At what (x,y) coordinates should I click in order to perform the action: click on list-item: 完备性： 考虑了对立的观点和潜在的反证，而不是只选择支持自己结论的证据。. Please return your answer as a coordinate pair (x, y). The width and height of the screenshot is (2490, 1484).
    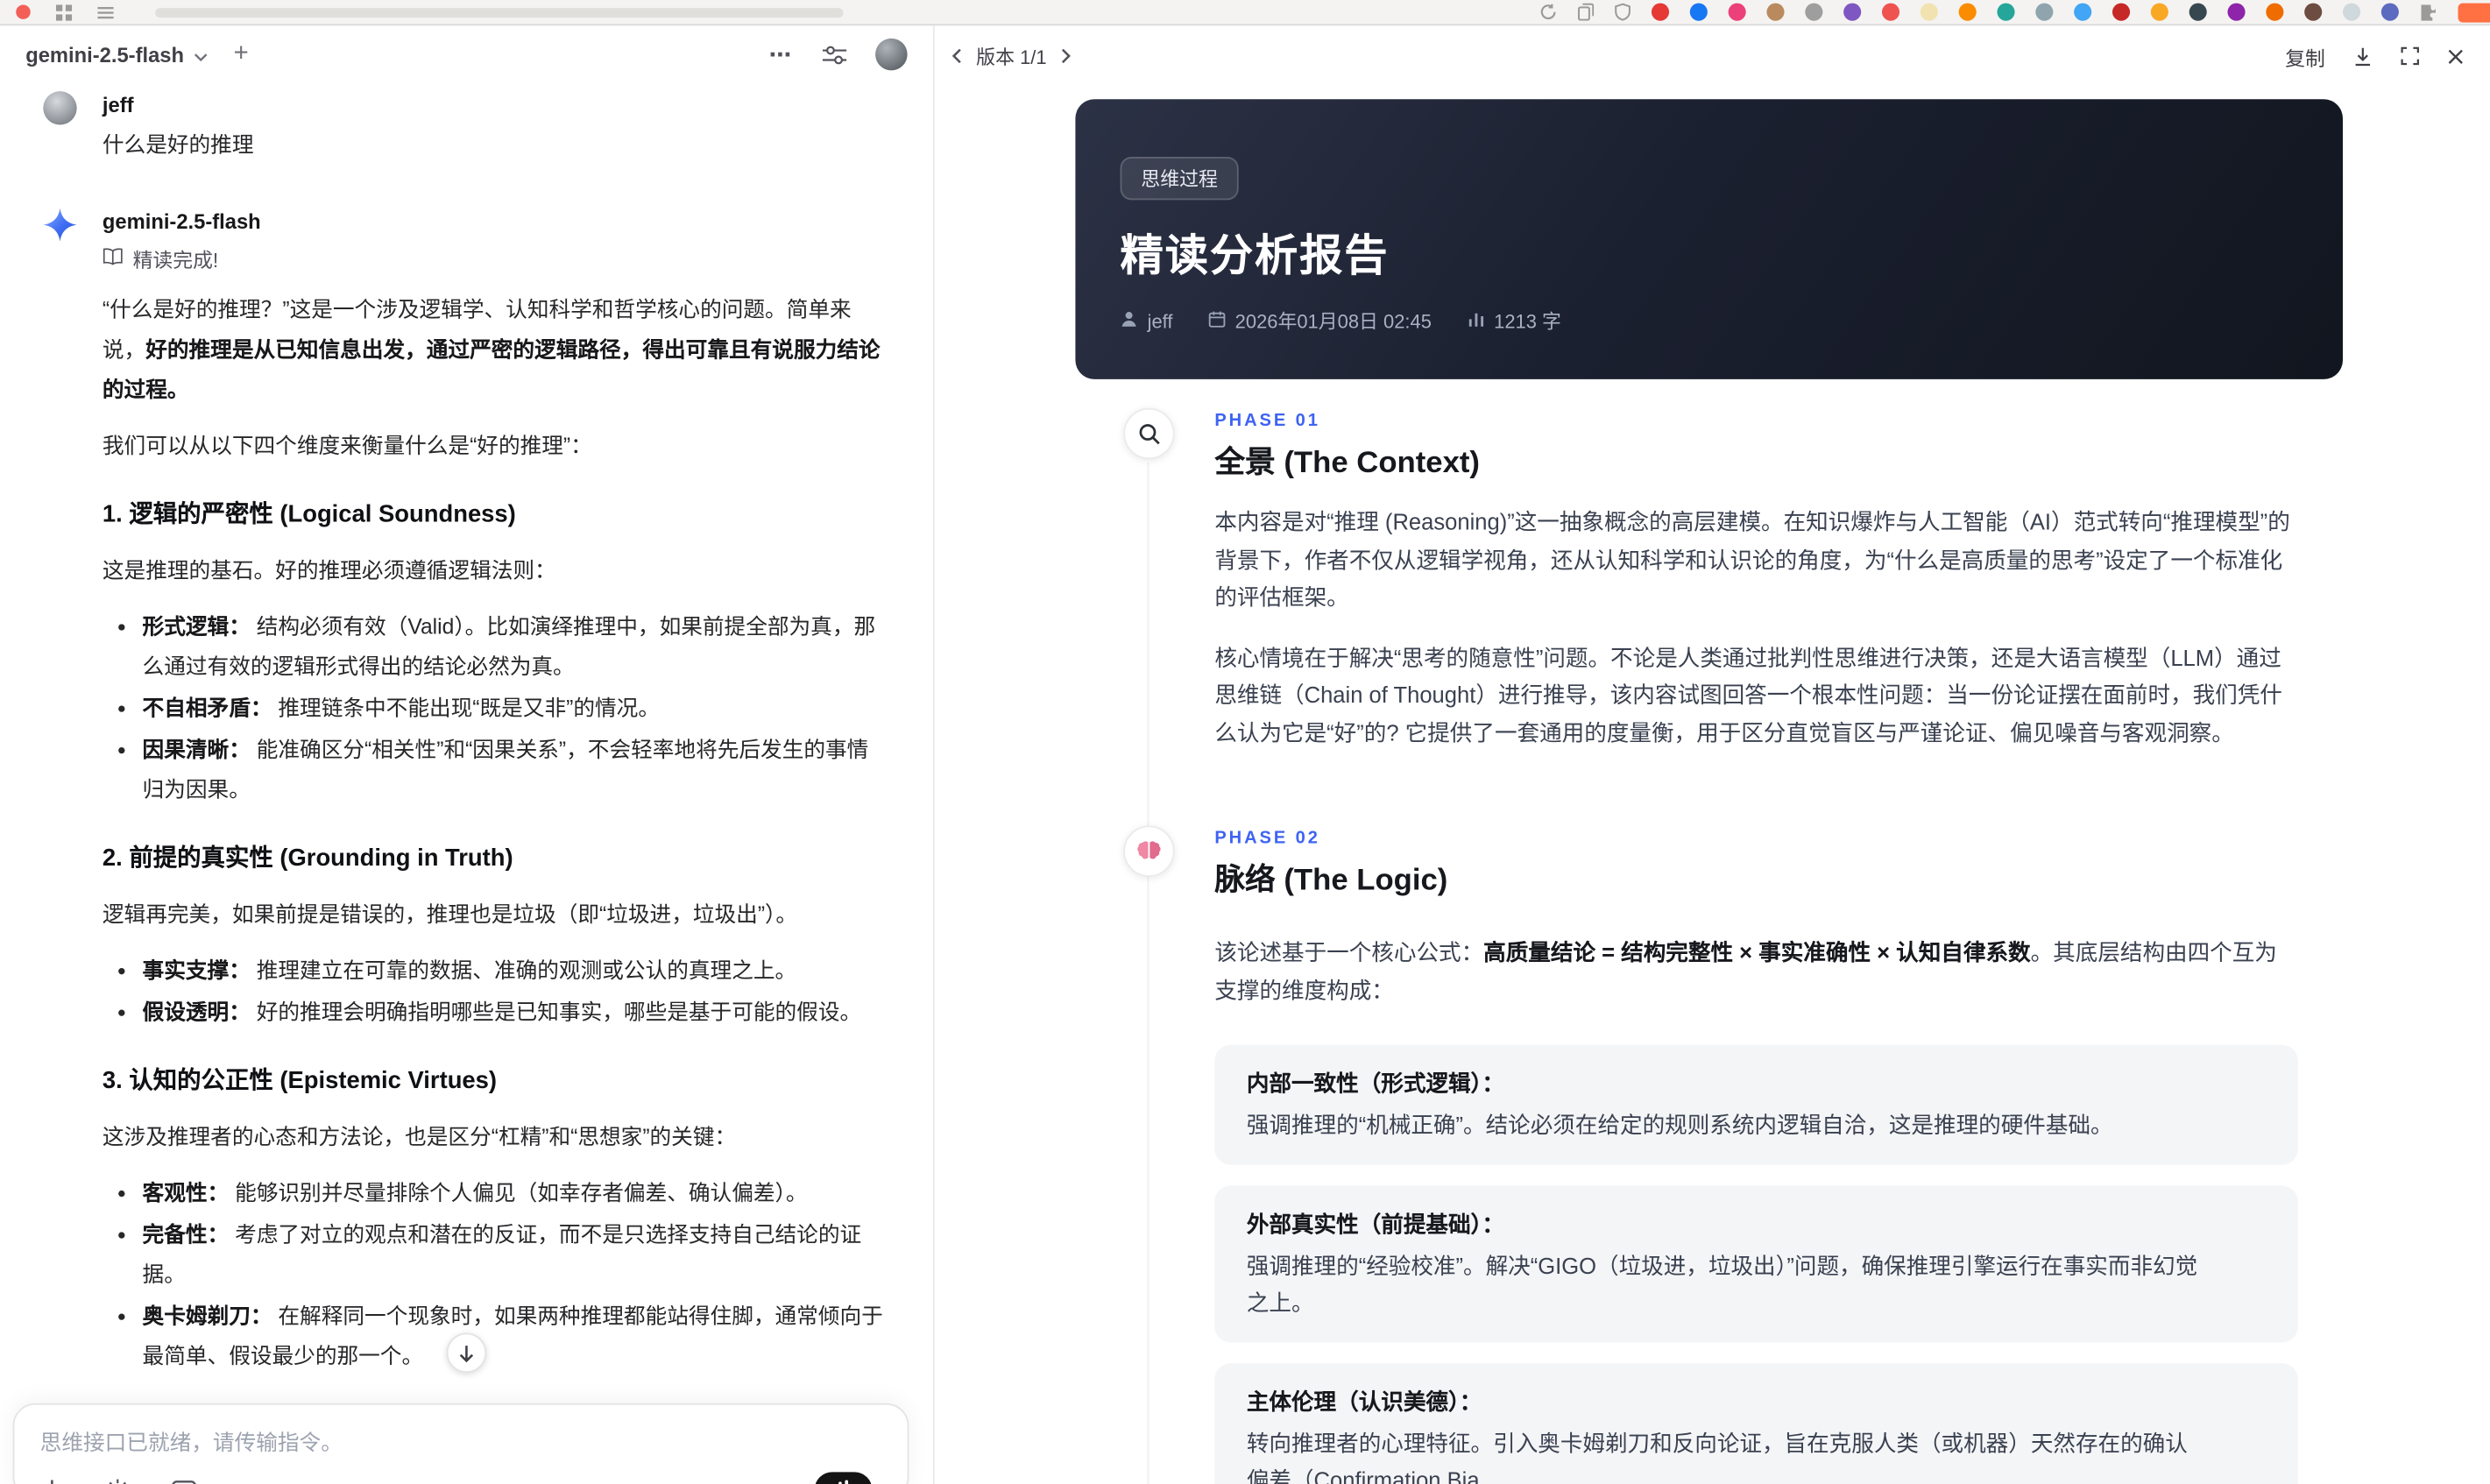
    Looking at the image, I should click on (514, 1254).